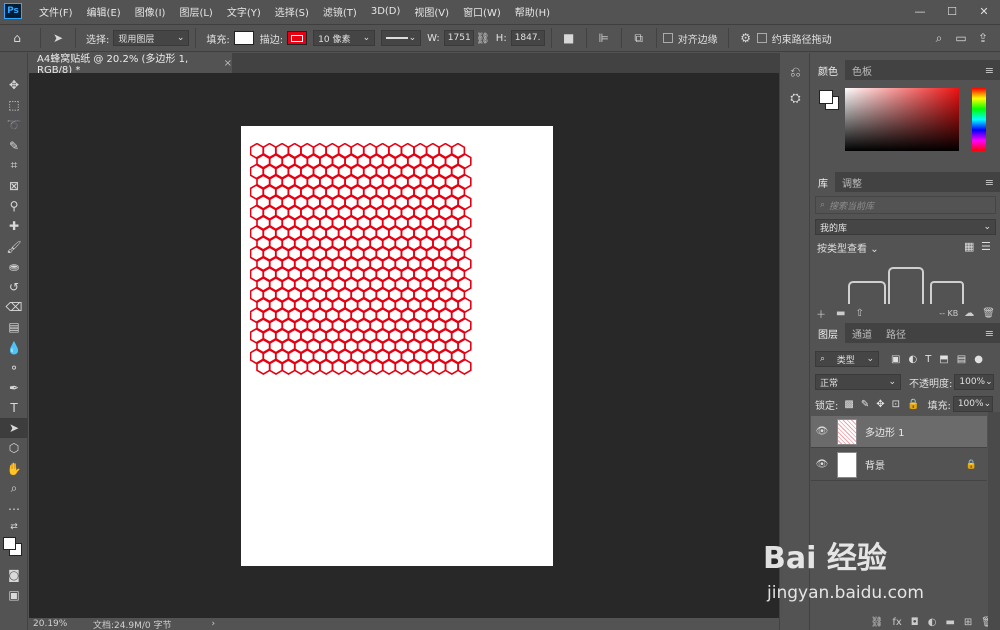 The image size is (1000, 630). What do you see at coordinates (604, 38) in the screenshot?
I see `path-alignment-icon: ⊫` at bounding box center [604, 38].